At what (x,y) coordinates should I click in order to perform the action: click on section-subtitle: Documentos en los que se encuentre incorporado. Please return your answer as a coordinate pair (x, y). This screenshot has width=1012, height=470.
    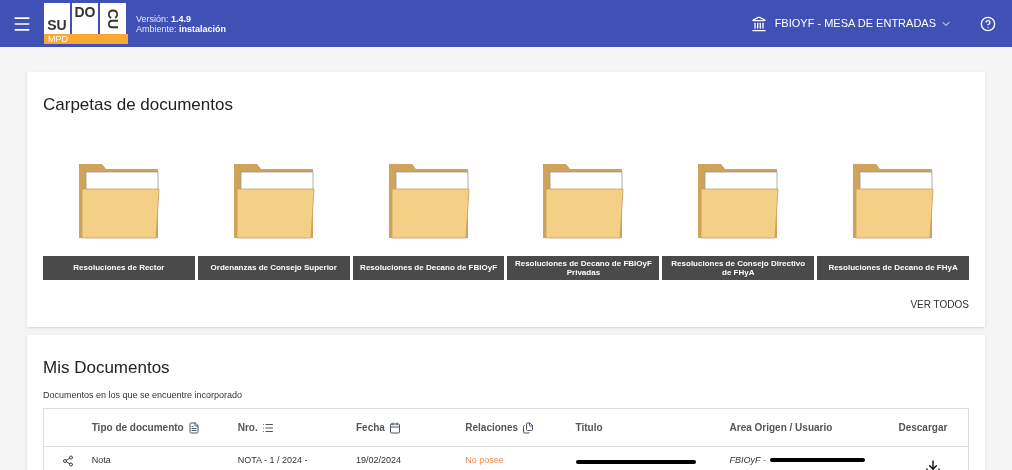
    Looking at the image, I should click on (143, 395).